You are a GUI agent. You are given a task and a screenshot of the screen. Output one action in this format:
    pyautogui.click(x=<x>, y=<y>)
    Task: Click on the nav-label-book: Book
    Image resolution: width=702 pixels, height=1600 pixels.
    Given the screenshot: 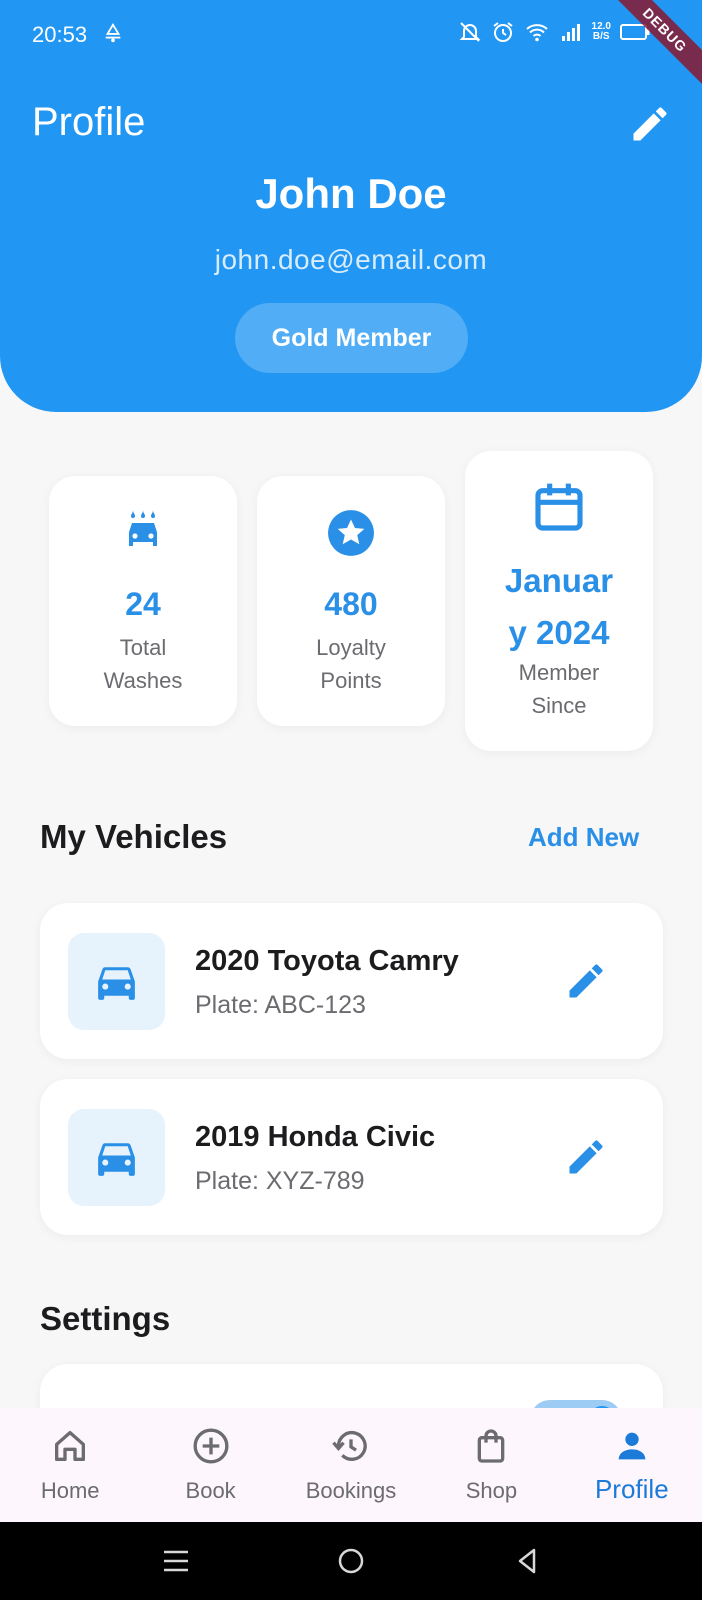 What is the action you would take?
    pyautogui.click(x=210, y=1490)
    